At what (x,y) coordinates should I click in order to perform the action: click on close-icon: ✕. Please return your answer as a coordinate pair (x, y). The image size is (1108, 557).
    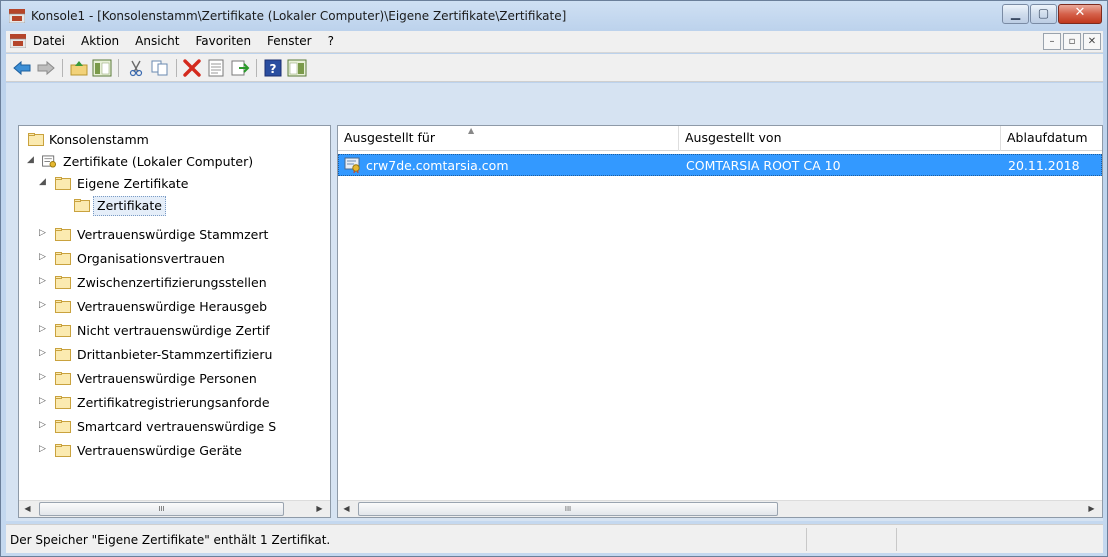
    Looking at the image, I should click on (1080, 12).